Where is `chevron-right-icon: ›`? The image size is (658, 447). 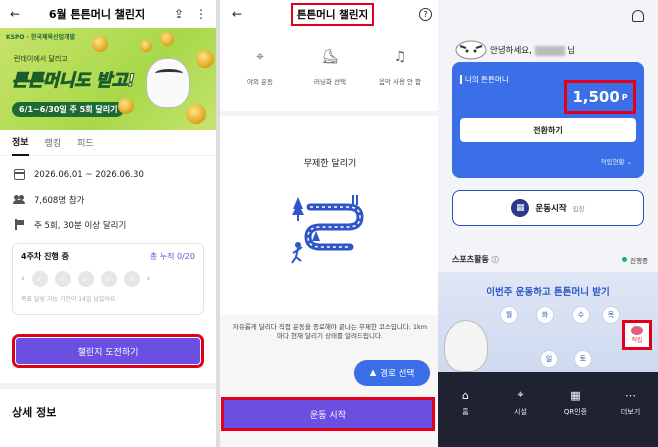 chevron-right-icon: › is located at coordinates (149, 279).